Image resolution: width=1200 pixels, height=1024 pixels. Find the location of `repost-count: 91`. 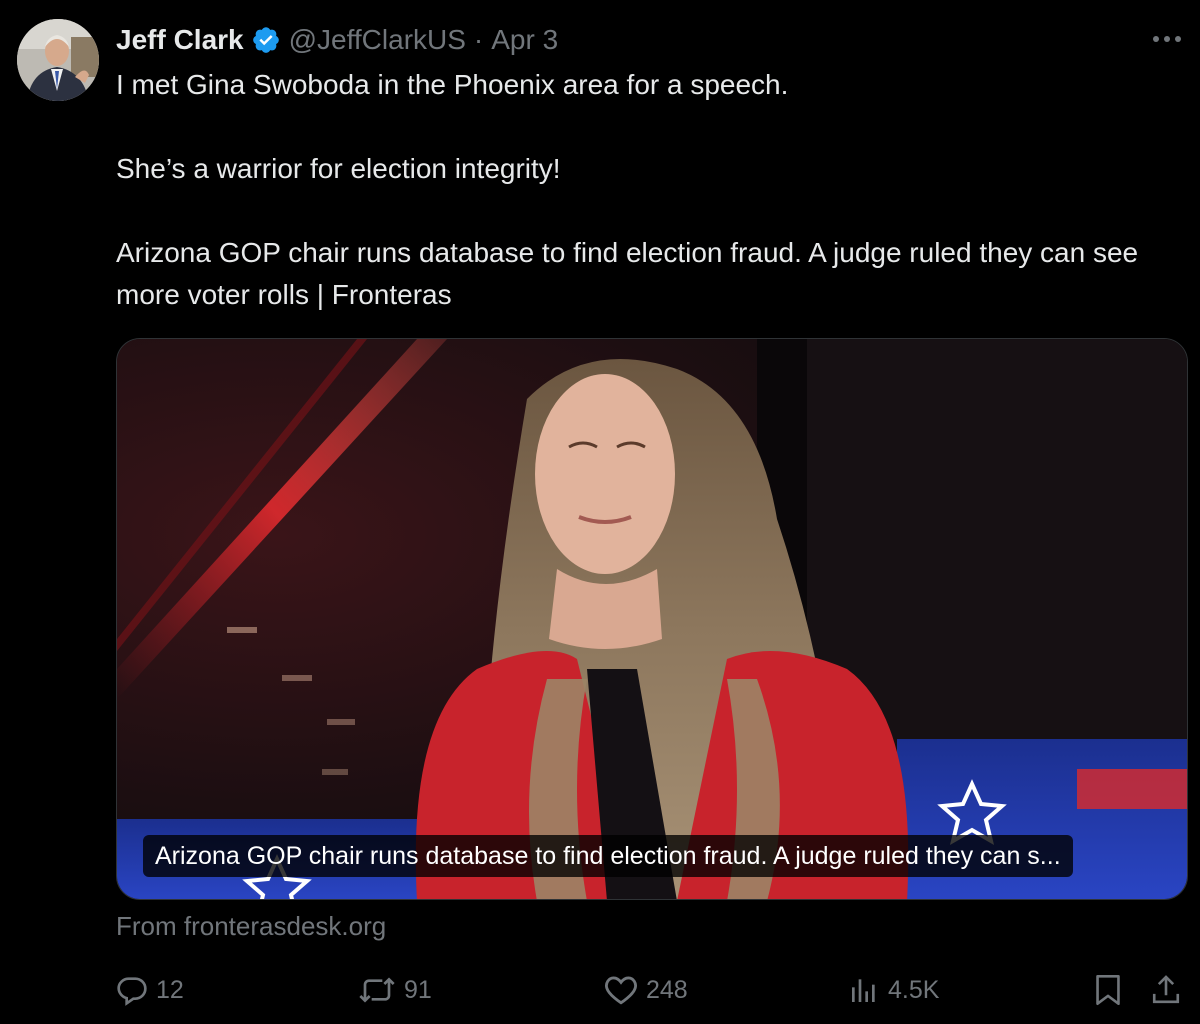

repost-count: 91 is located at coordinates (418, 989).